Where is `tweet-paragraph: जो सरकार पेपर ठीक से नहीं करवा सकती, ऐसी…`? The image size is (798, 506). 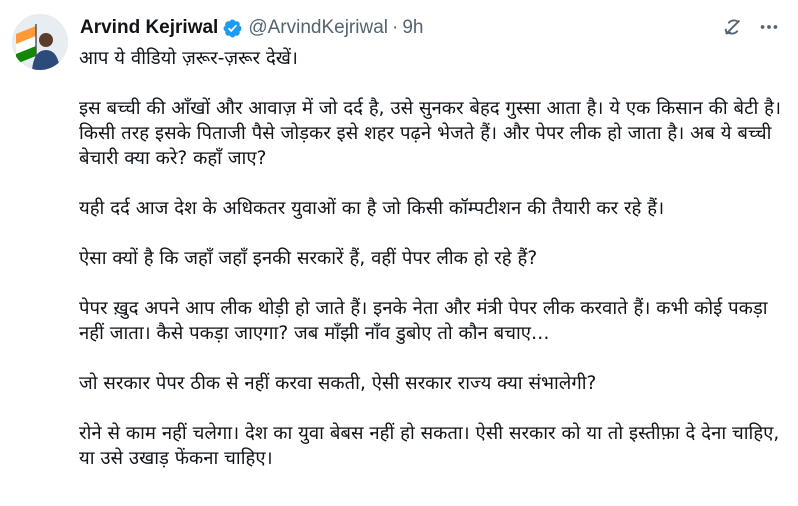
tweet-paragraph: जो सरकार पेपर ठीक से नहीं करवा सकती, ऐसी… is located at coordinates (338, 383).